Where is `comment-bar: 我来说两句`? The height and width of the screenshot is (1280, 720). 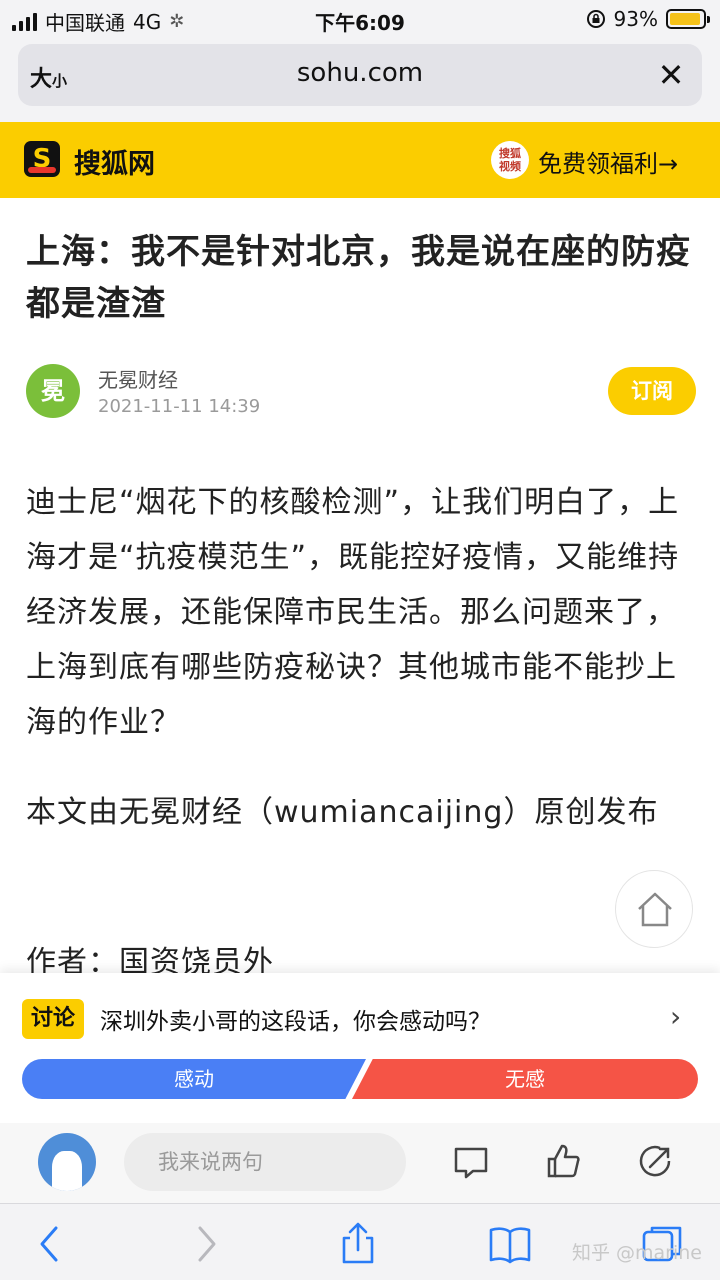 comment-bar: 我来说两句 is located at coordinates (360, 1163).